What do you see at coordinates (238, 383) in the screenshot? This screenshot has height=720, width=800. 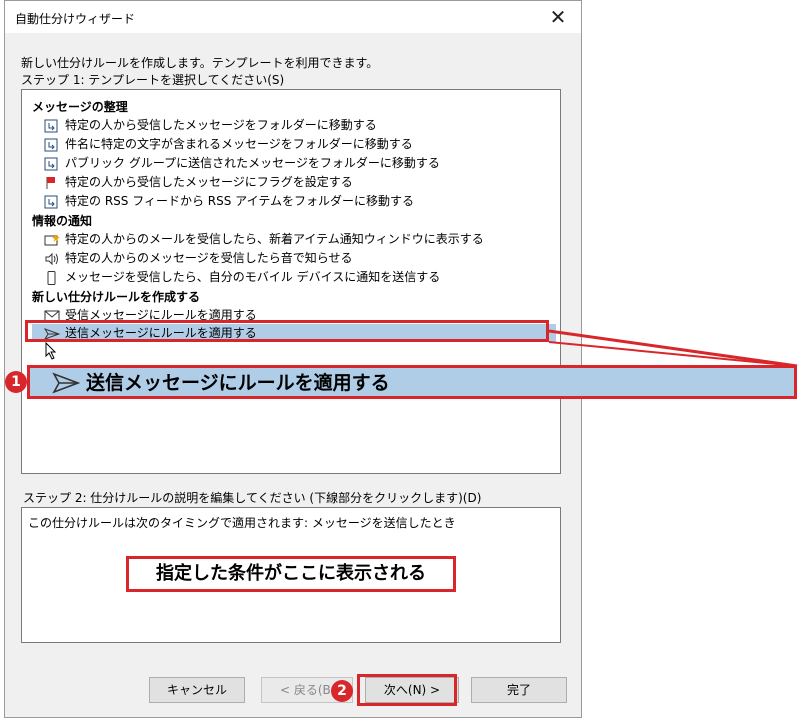 I see `zoomed-selection-label: 送信メッセージにルールを適用する` at bounding box center [238, 383].